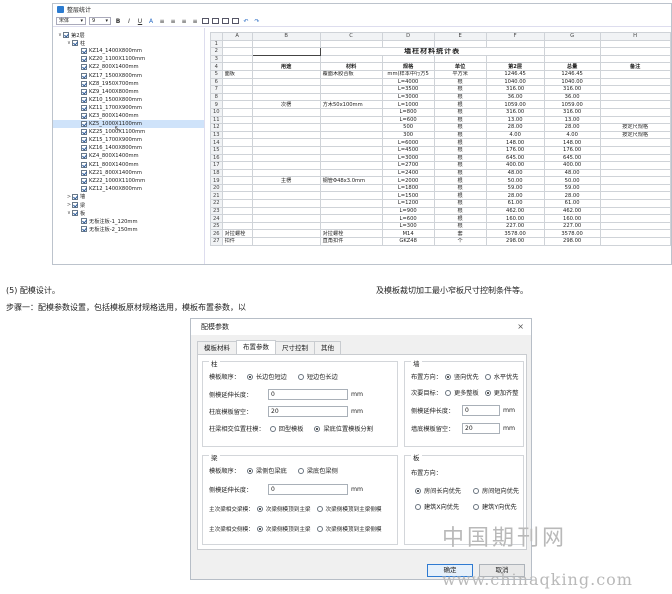 The image size is (672, 594). Describe the element at coordinates (246, 21) in the screenshot. I see `undo-icon: ↶` at that location.